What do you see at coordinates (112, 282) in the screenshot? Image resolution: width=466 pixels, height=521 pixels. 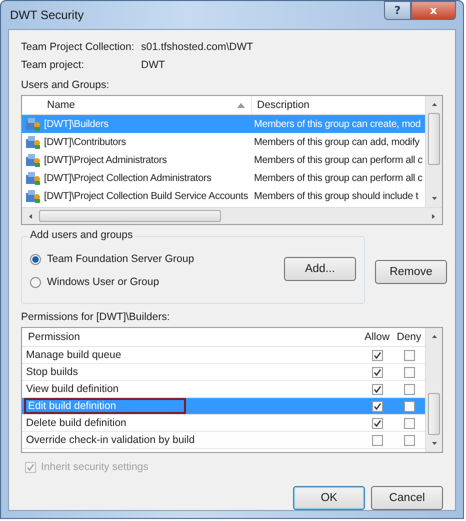 I see `radio-option: Windows User or Group` at bounding box center [112, 282].